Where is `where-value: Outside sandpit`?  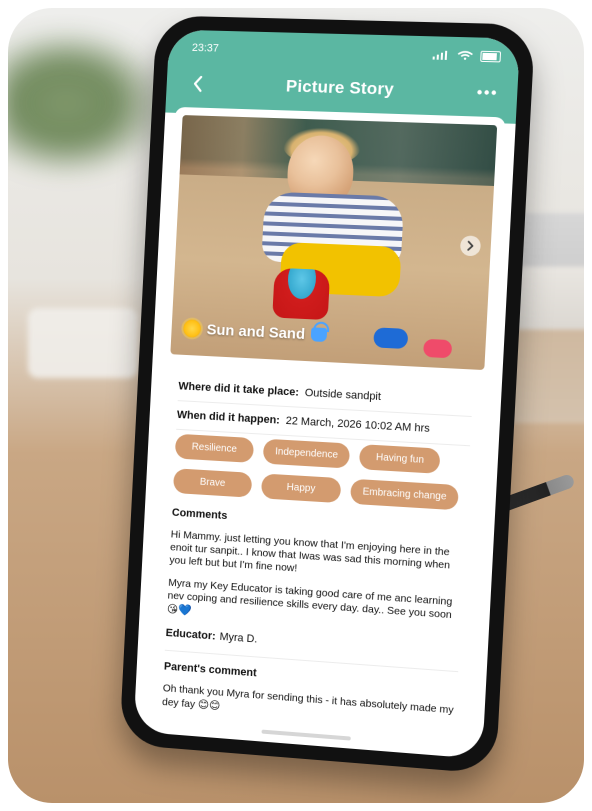 where-value: Outside sandpit is located at coordinates (343, 395).